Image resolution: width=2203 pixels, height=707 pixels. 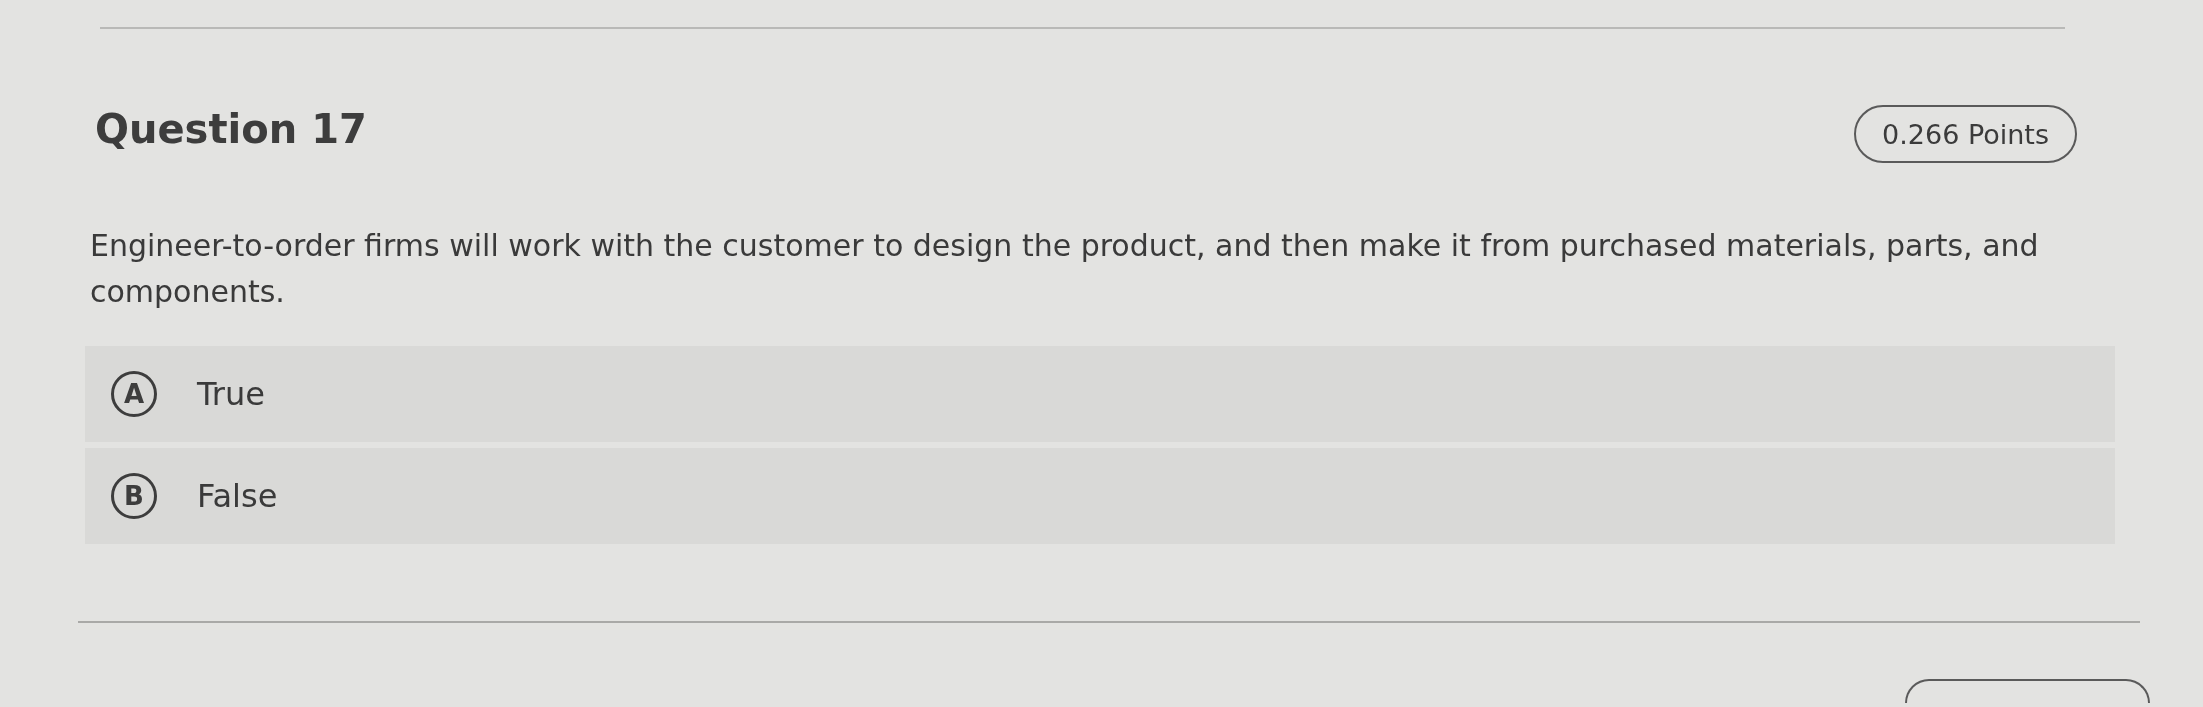 I want to click on points-pill: 0.266 Points, so click(x=1965, y=134).